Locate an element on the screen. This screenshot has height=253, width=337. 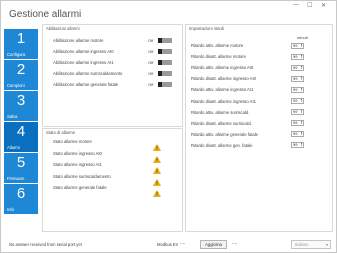
alarm-status-title: Stato di allarme is located at coordinates (61, 132).